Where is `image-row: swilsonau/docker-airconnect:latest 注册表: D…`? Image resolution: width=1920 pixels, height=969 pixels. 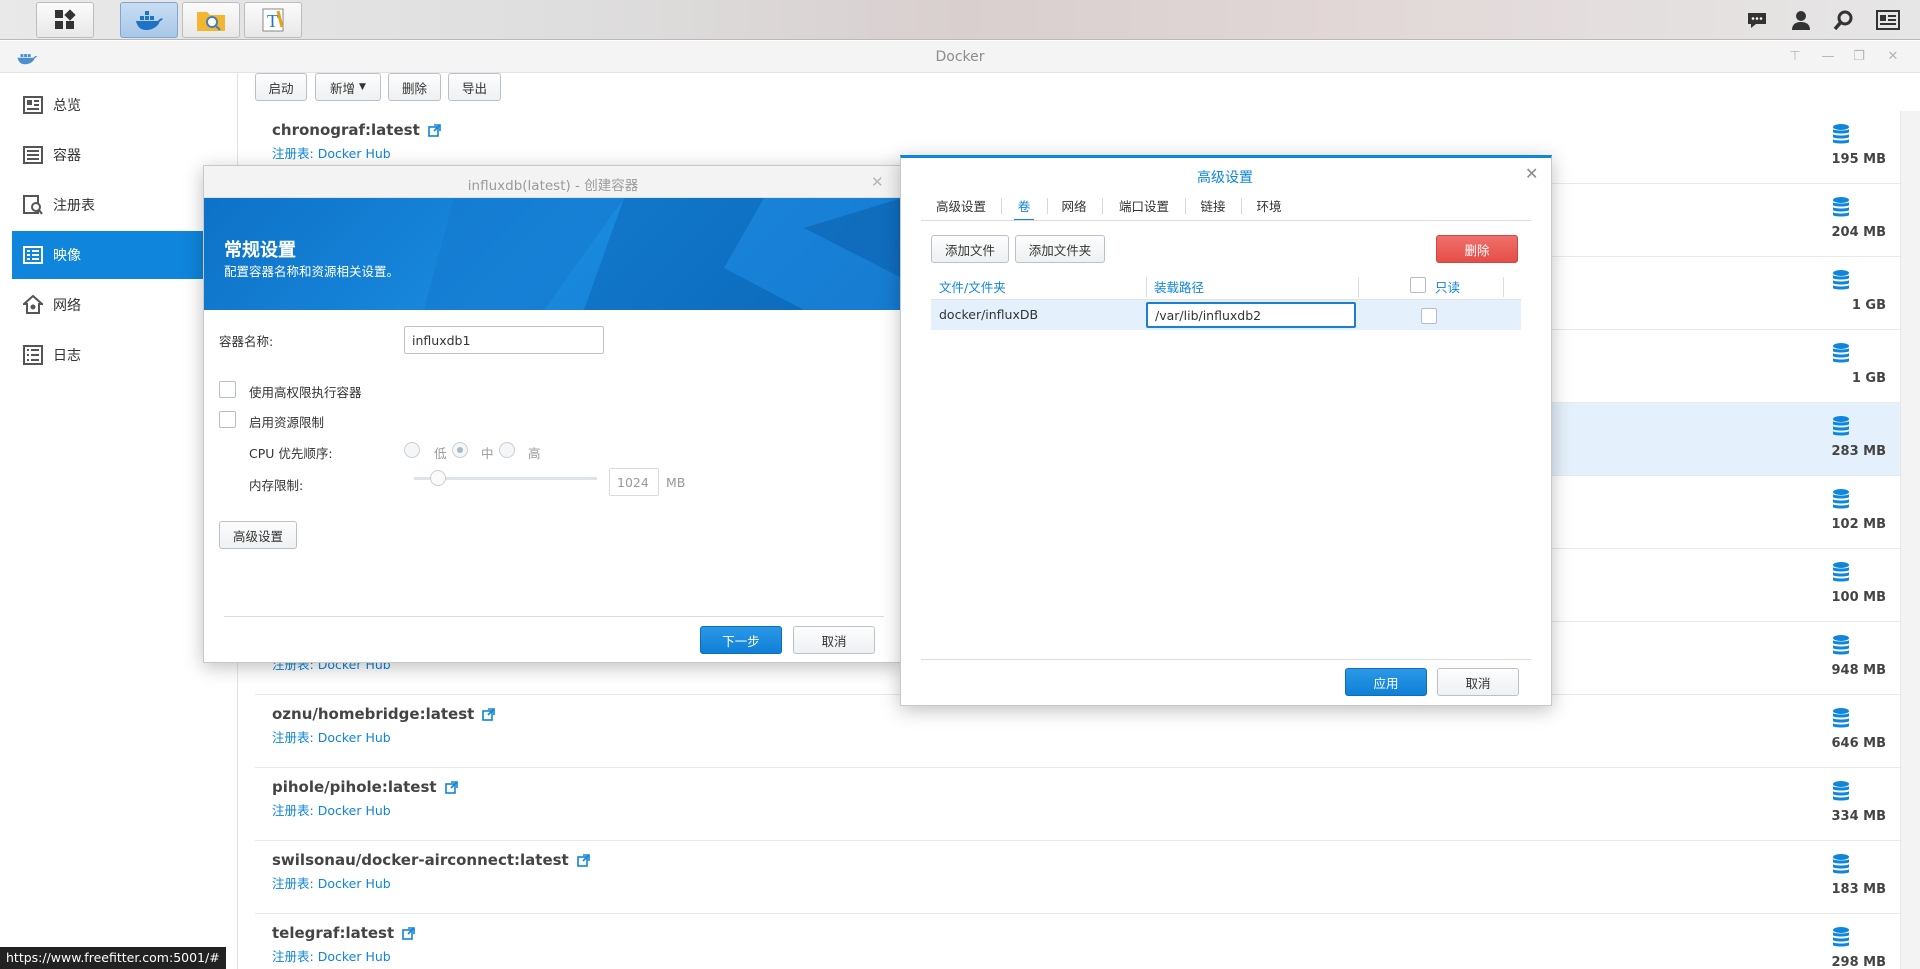 image-row: swilsonau/docker-airconnect:latest 注册表: D… is located at coordinates (1077, 877).